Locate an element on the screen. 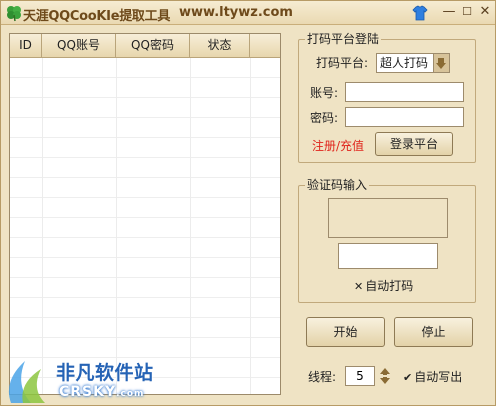 This screenshot has width=496, height=406. minimize-icon: — is located at coordinates (449, 12).